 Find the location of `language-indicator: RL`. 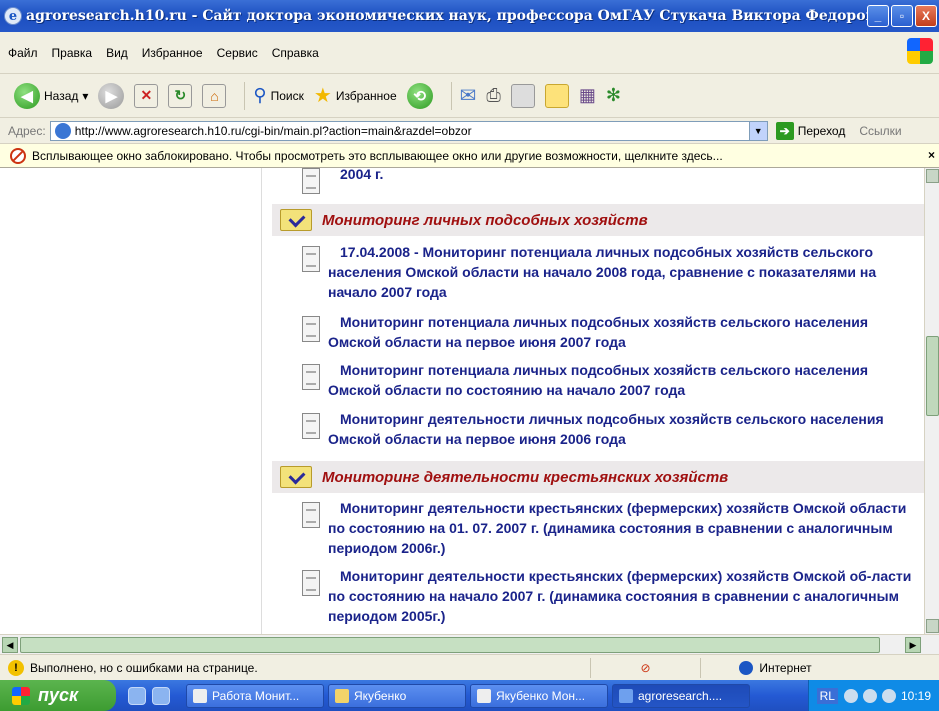

language-indicator: RL is located at coordinates (827, 695).